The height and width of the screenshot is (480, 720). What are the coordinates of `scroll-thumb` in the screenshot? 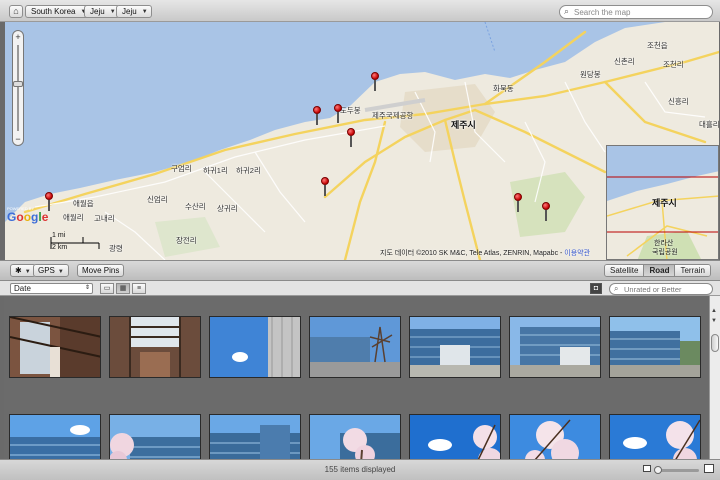 It's located at (715, 343).